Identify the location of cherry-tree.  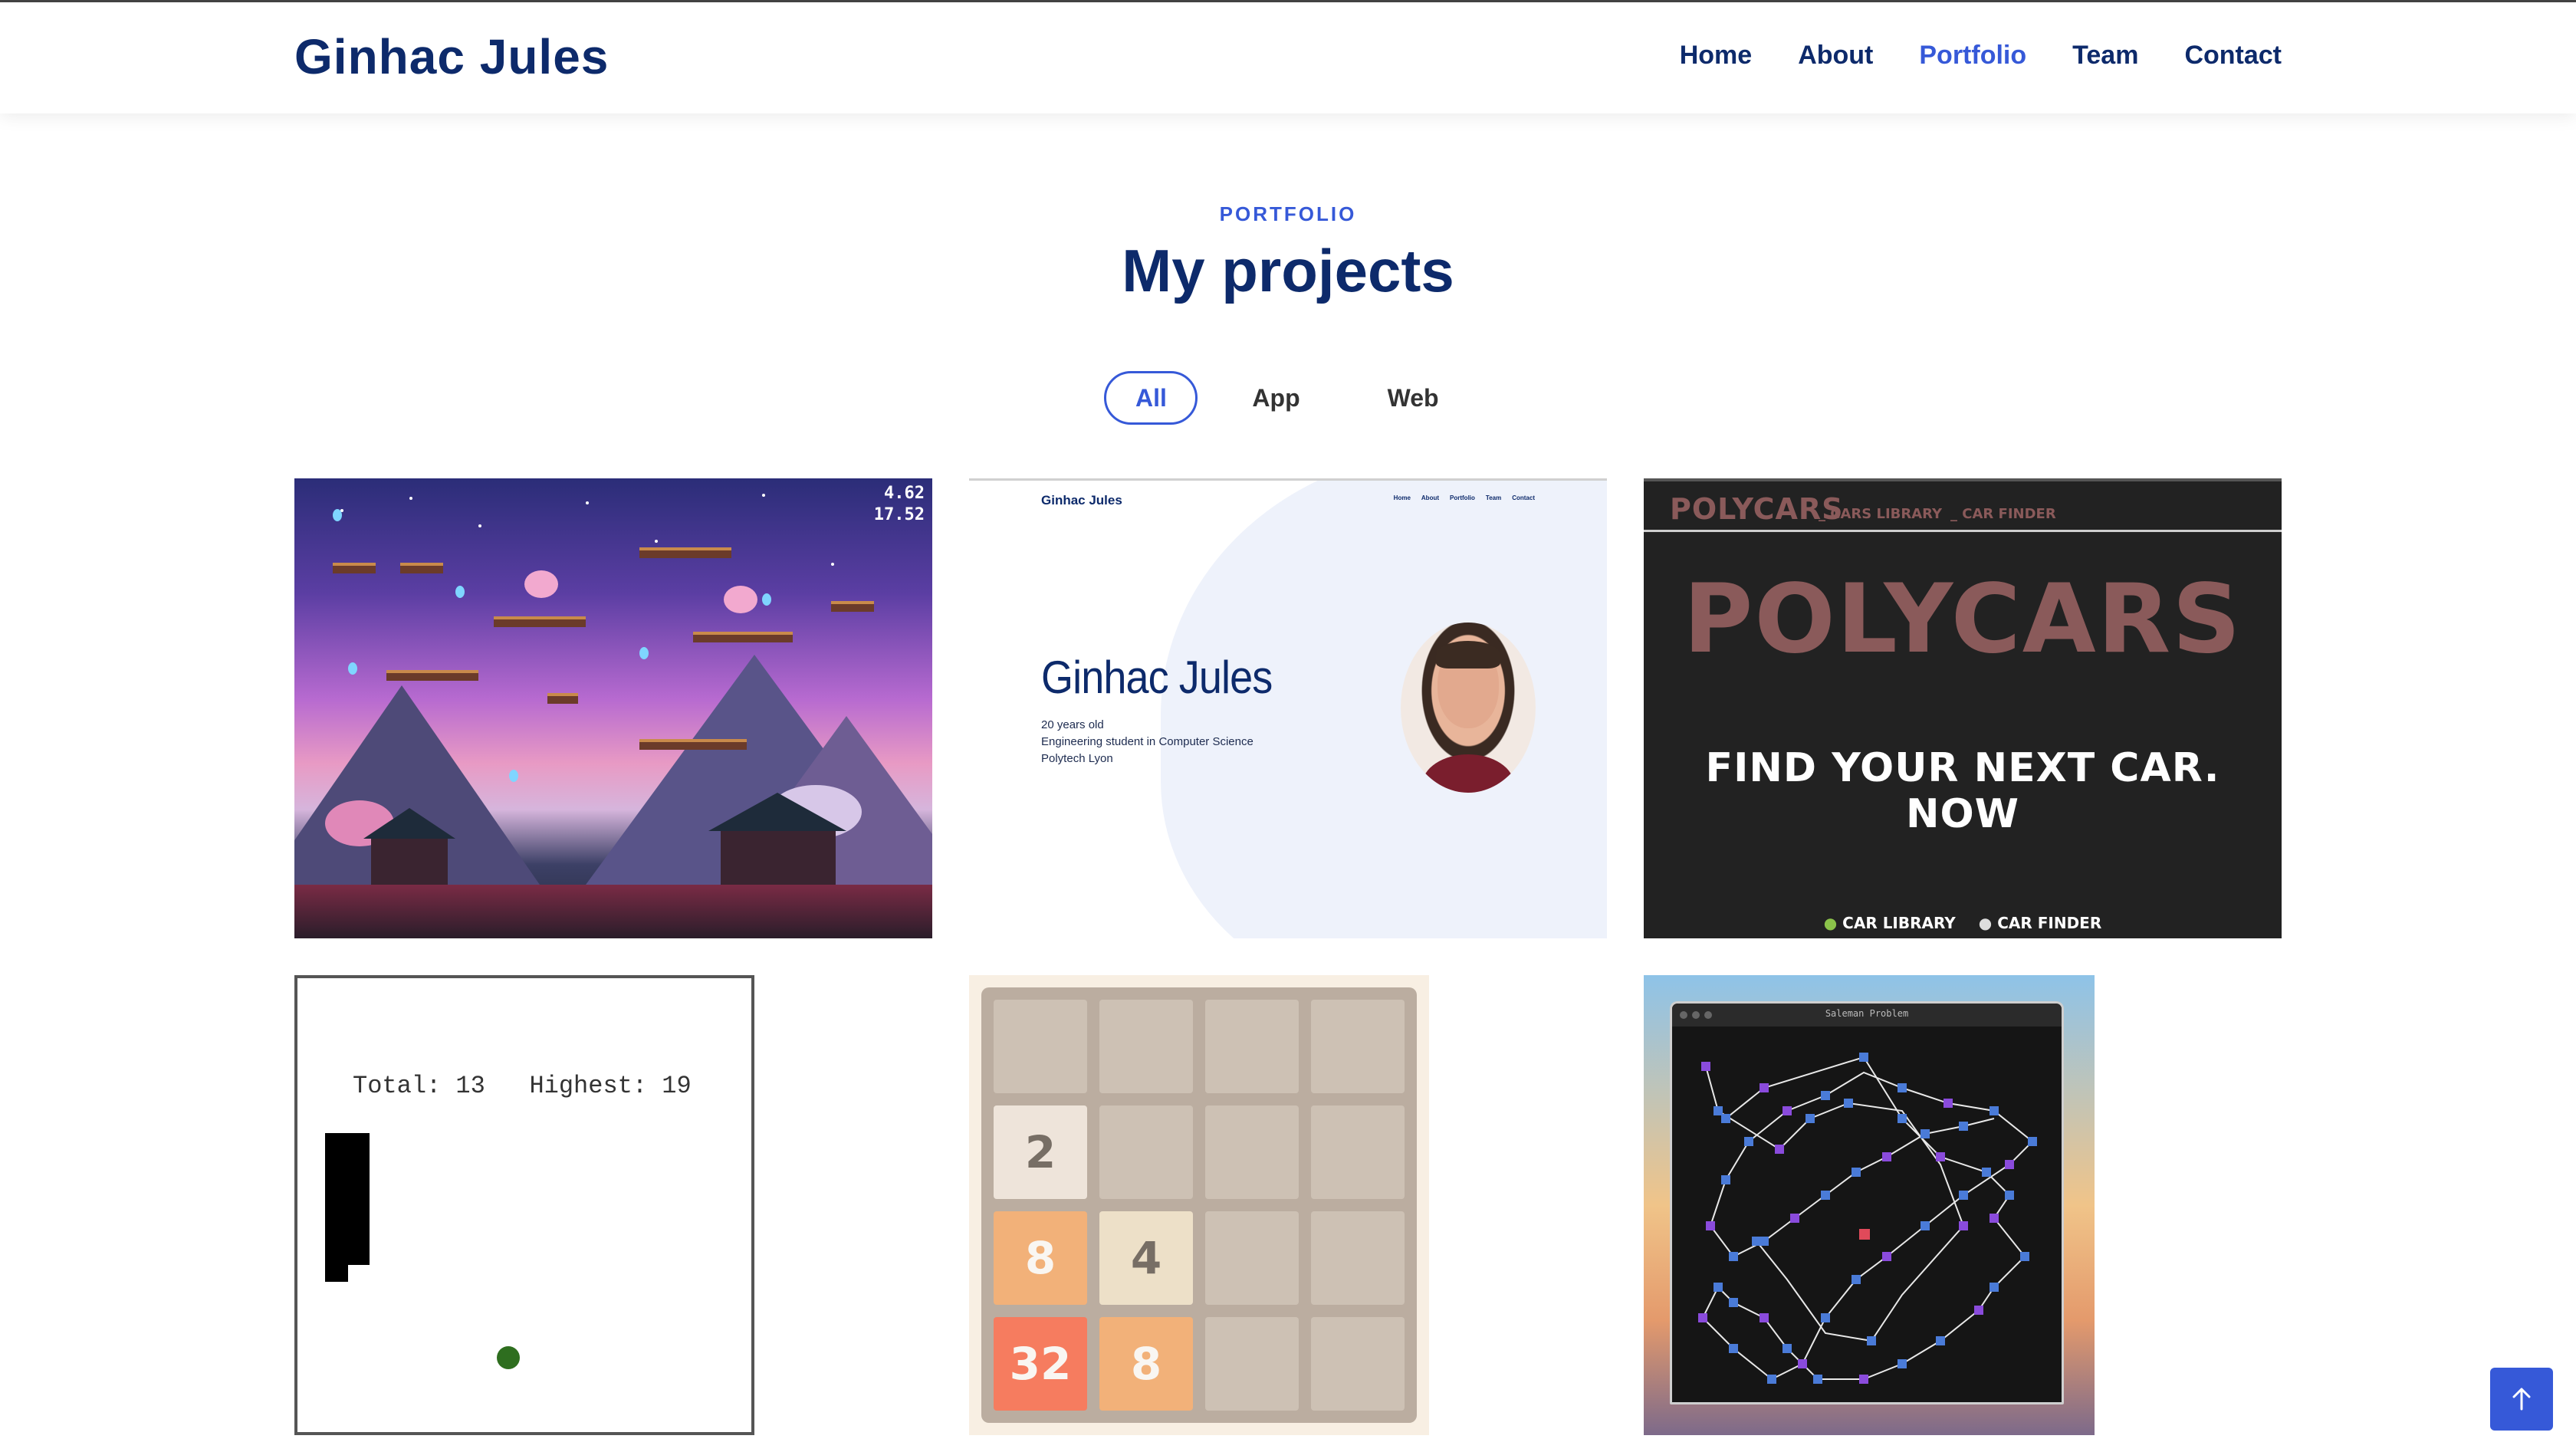
(741, 599).